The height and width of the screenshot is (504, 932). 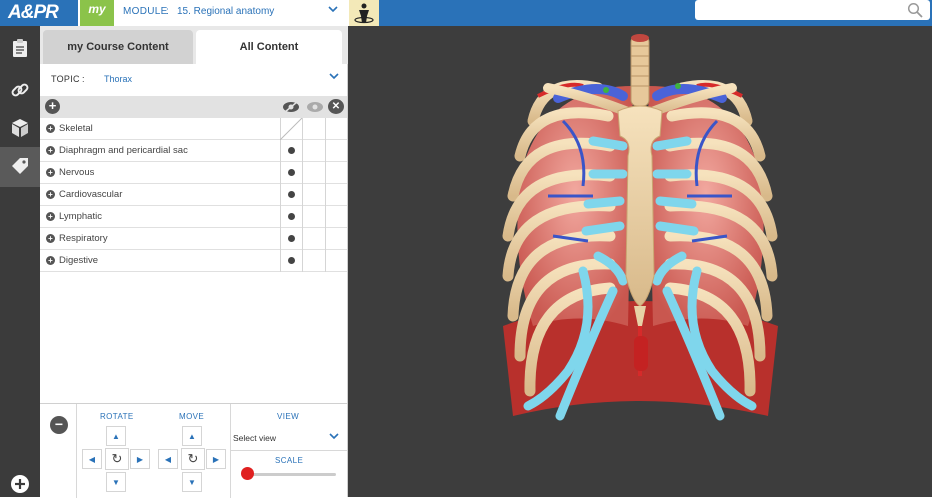 I want to click on partial-visibility-icon, so click(x=291, y=129).